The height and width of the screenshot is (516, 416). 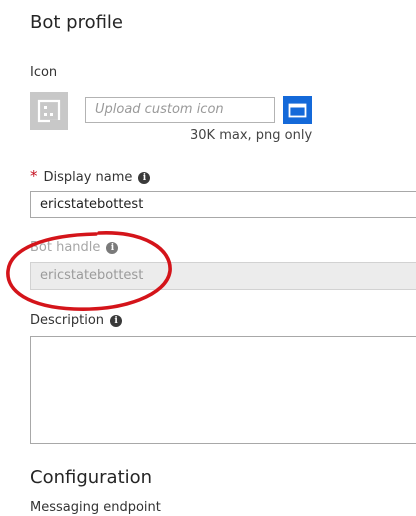 I want to click on display-name-label: Display name, so click(x=88, y=177).